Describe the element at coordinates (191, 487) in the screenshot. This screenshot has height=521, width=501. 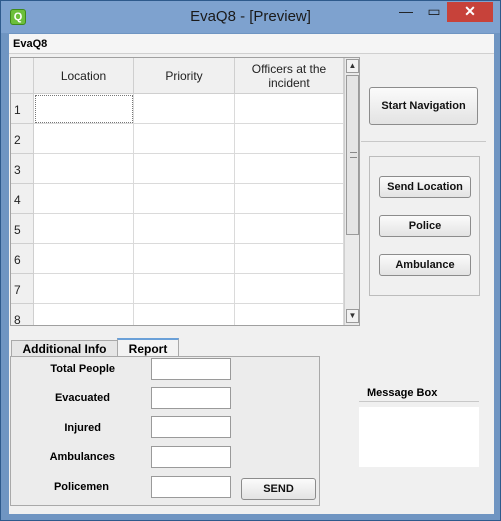
I see `policemen-input` at that location.